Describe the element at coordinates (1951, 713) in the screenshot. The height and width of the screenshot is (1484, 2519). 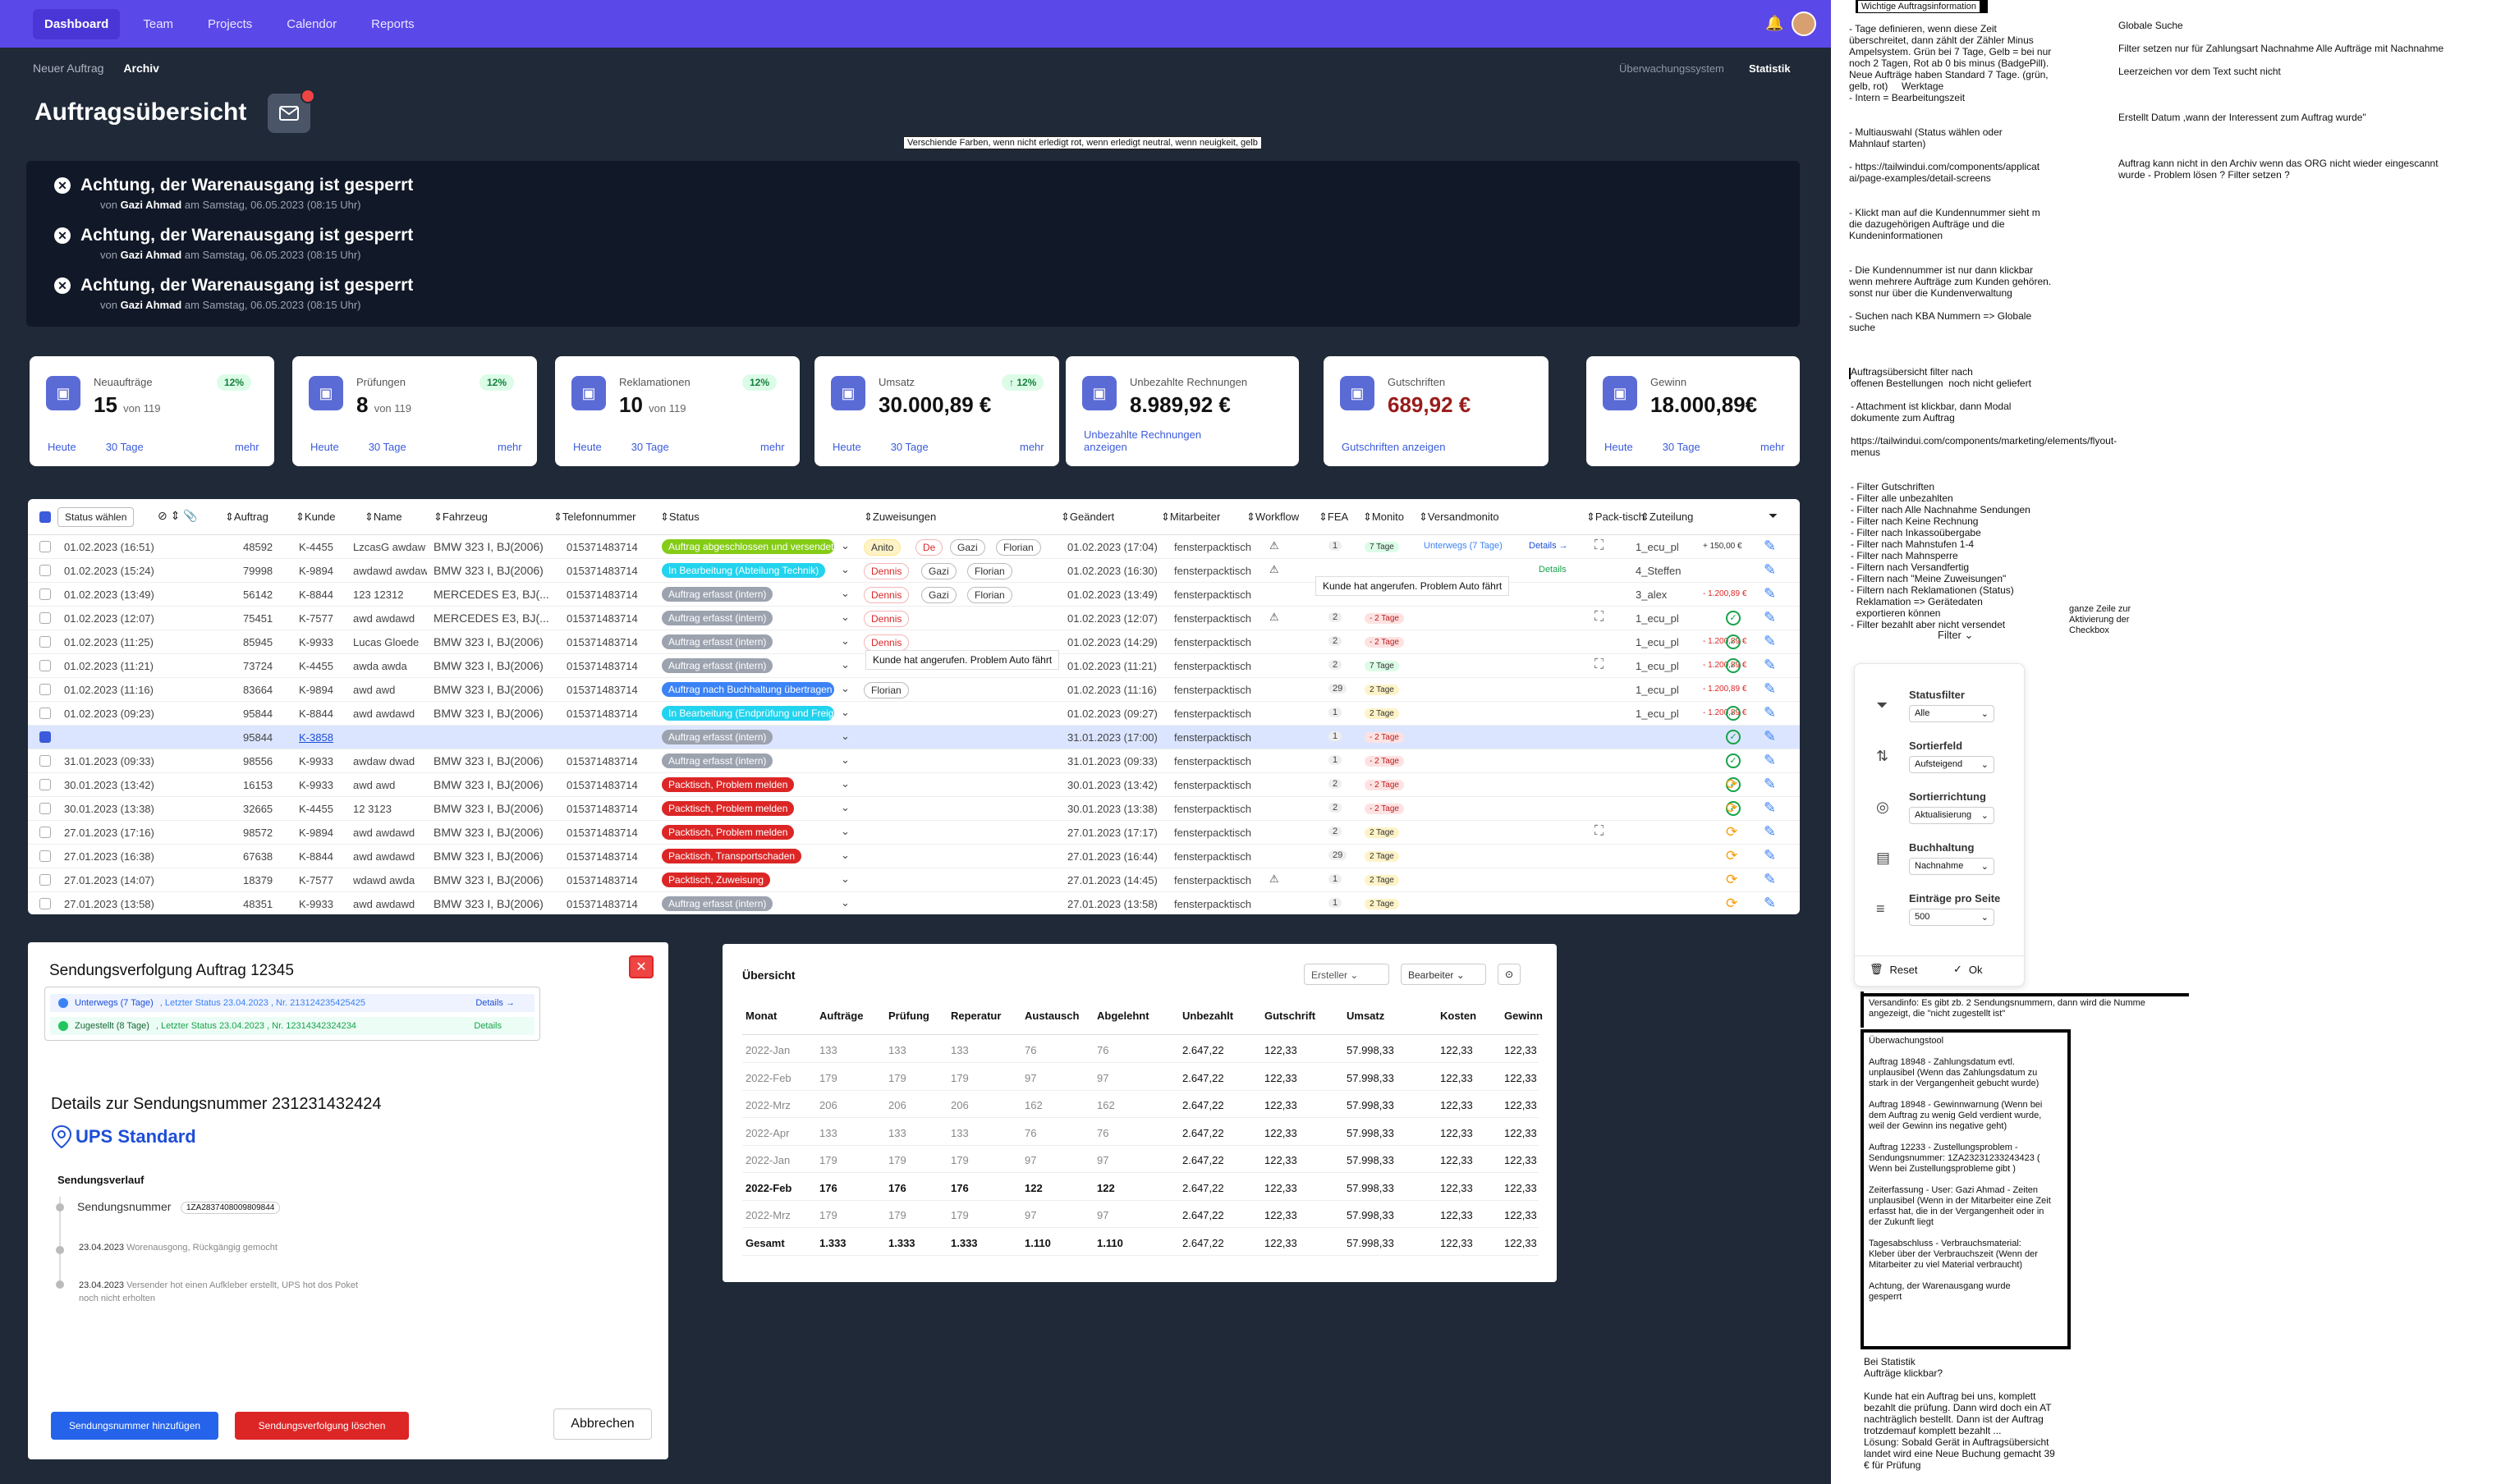
I see `filter-select: Alle ⌄` at that location.